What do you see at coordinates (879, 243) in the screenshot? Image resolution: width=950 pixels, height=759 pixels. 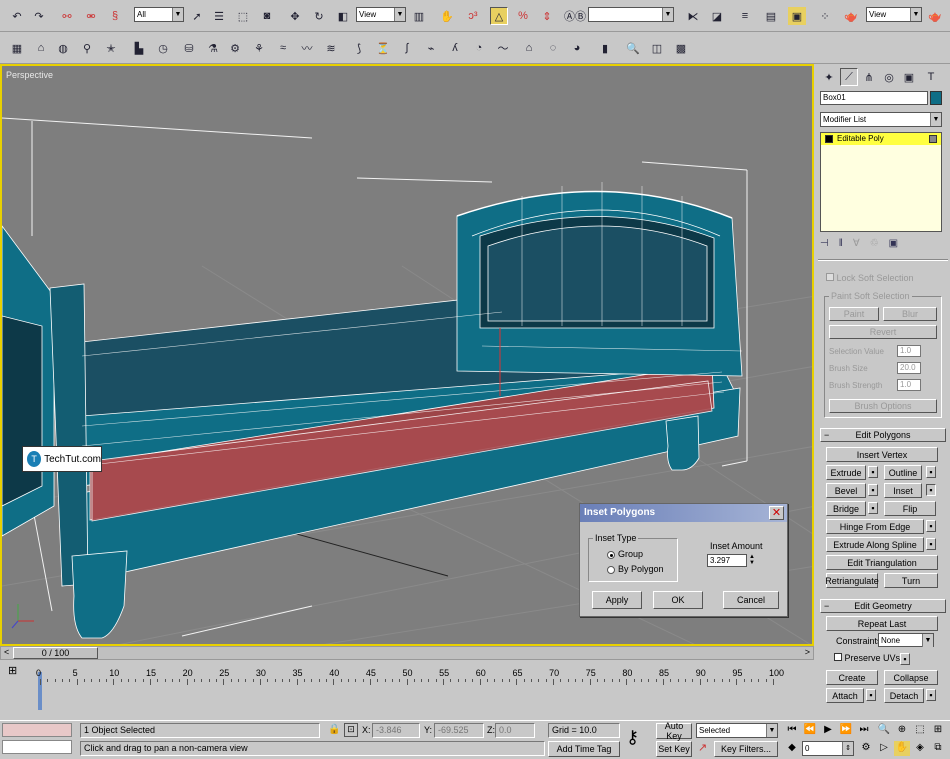 I see `remove-modifier-icon: ♲` at bounding box center [879, 243].